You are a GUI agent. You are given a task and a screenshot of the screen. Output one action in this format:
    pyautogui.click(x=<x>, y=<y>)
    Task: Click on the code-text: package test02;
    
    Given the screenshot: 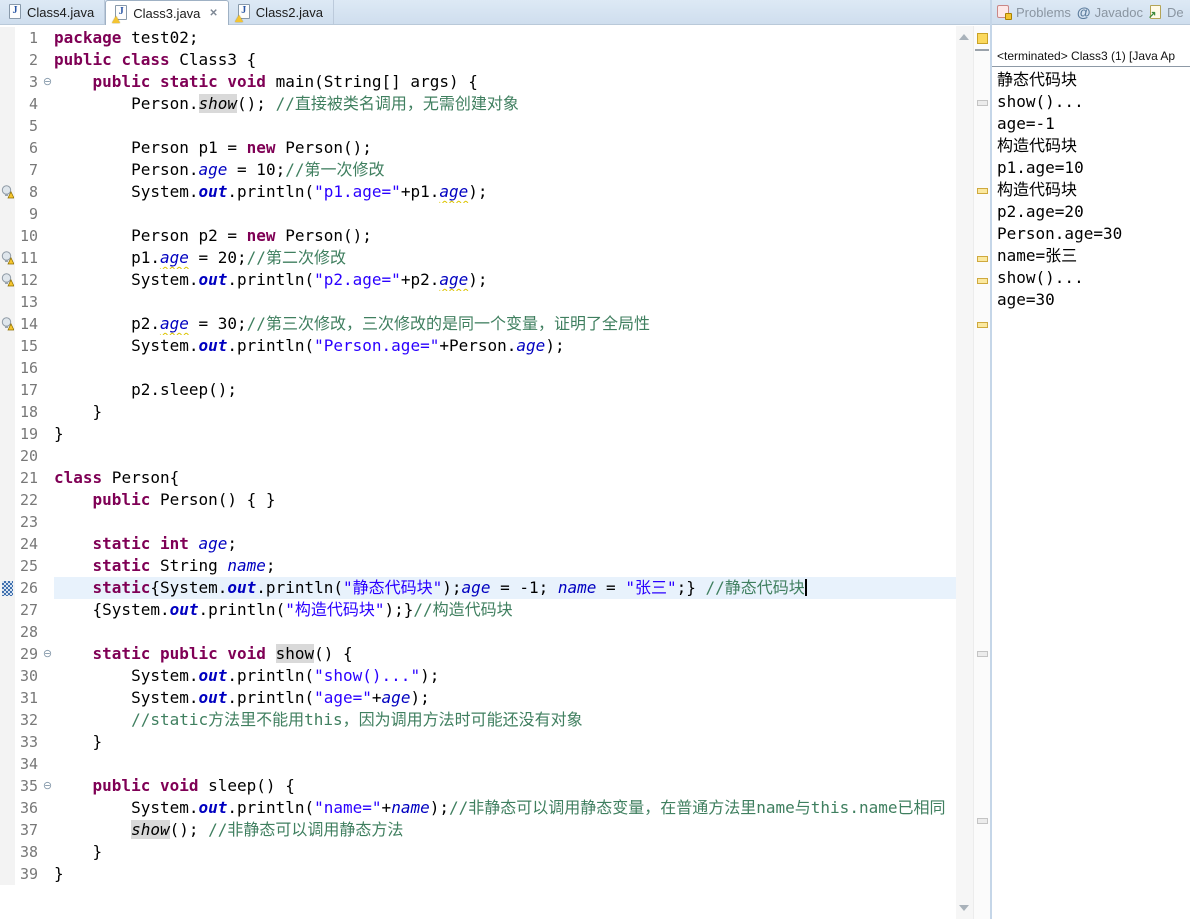 What is the action you would take?
    pyautogui.click(x=505, y=38)
    